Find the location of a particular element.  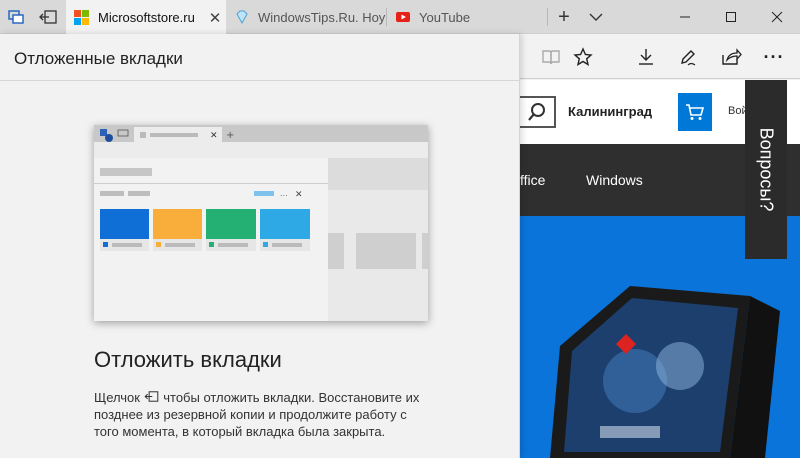

nav-item-office: ffice is located at coordinates (532, 180).